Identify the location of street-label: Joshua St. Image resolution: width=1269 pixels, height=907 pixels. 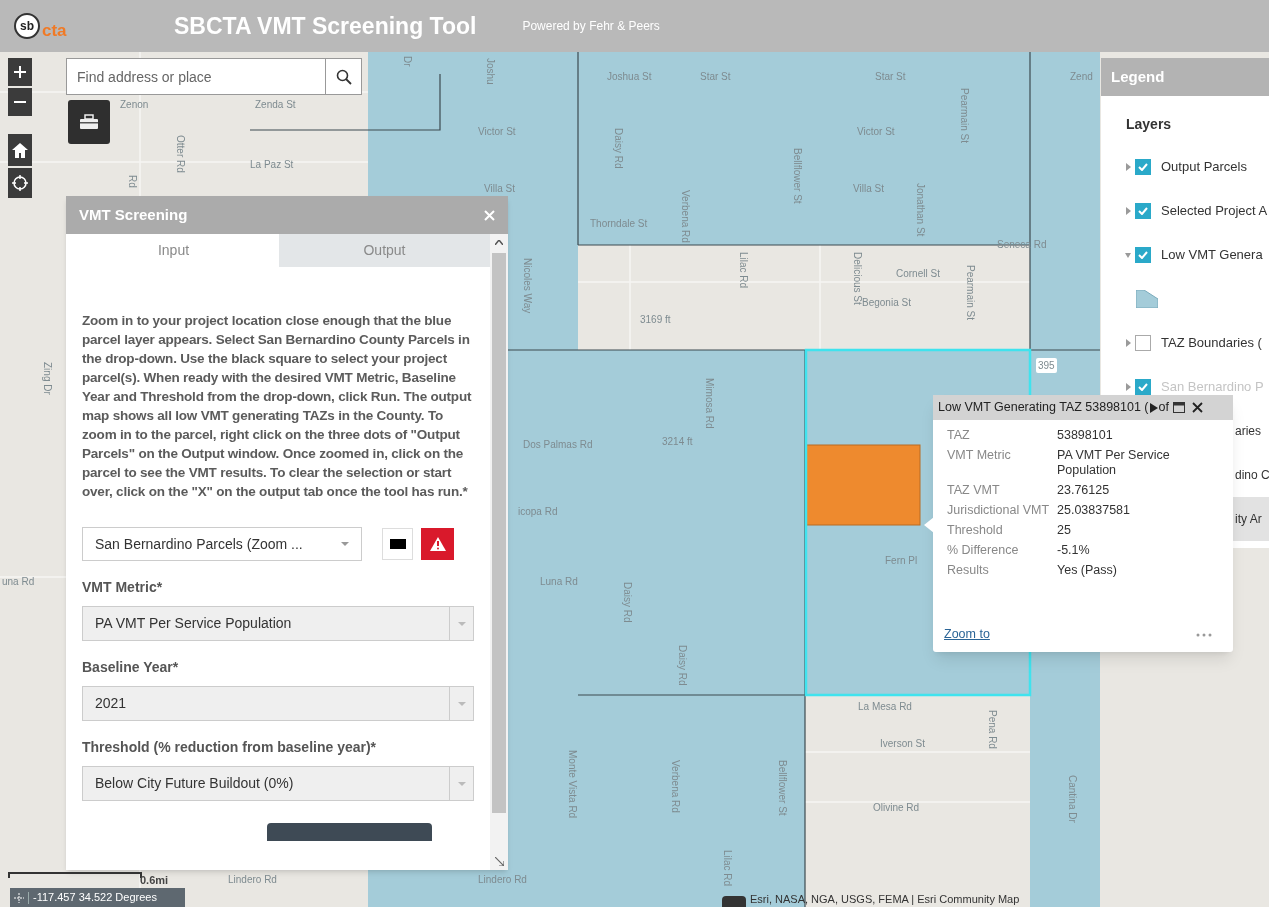
(629, 77).